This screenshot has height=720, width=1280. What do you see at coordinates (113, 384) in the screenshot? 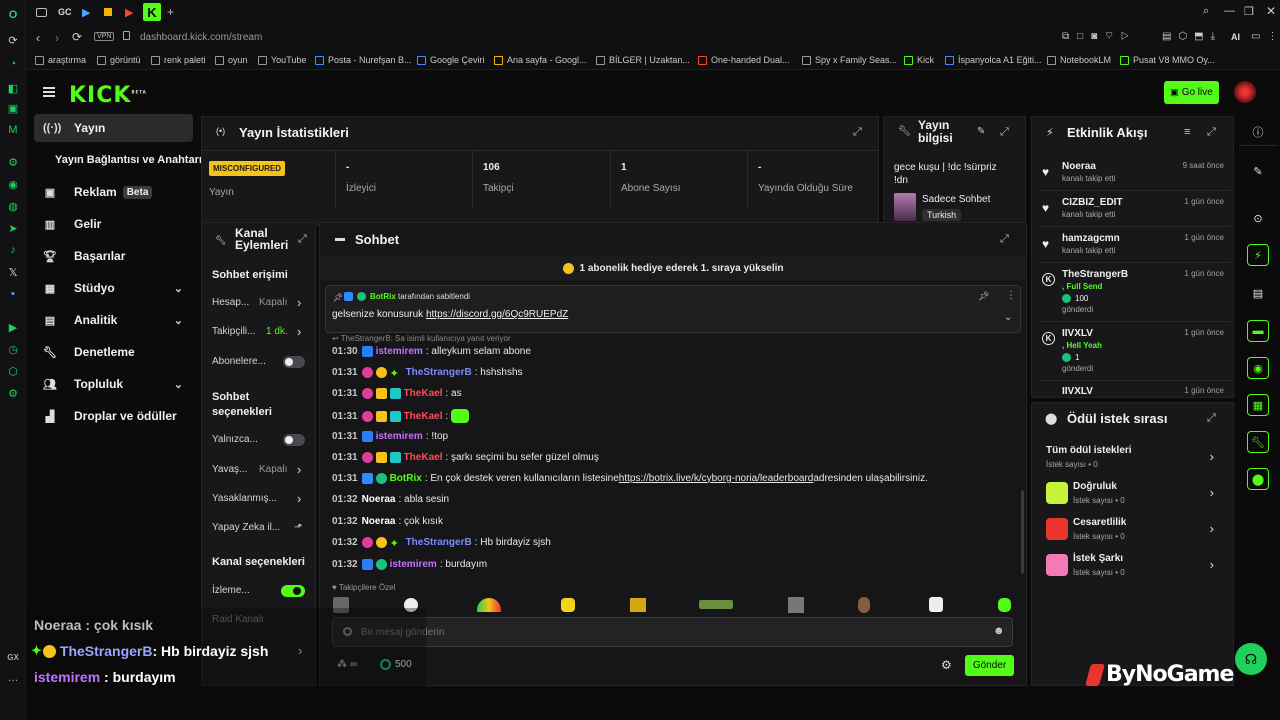
I see `sidebar-item-topluluk: 👥︎ Topluluk ⌄` at bounding box center [113, 384].